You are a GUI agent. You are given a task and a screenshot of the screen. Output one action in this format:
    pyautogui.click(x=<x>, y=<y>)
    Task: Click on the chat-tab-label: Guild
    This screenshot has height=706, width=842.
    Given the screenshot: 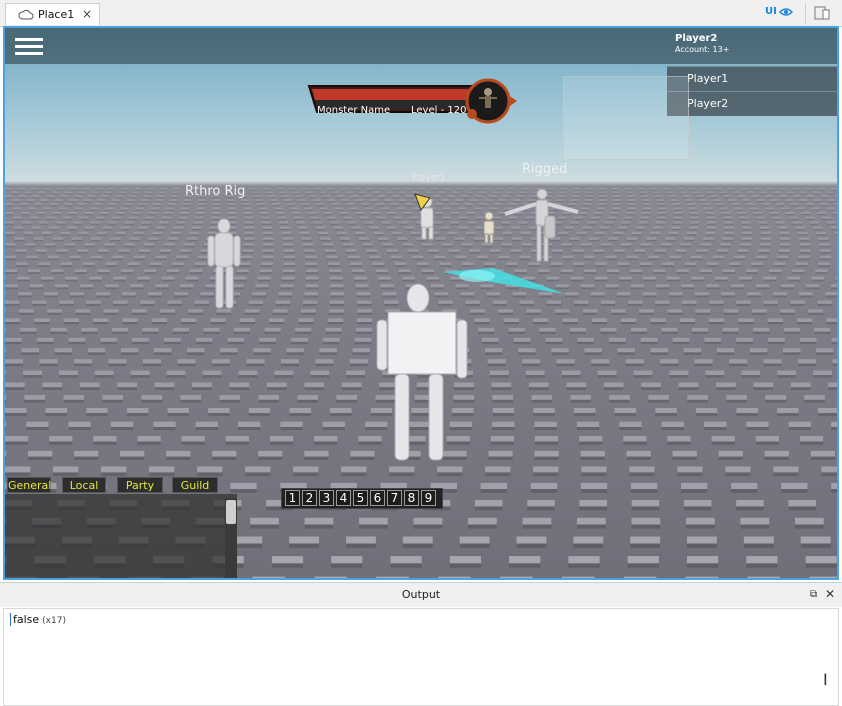 What is the action you would take?
    pyautogui.click(x=195, y=485)
    